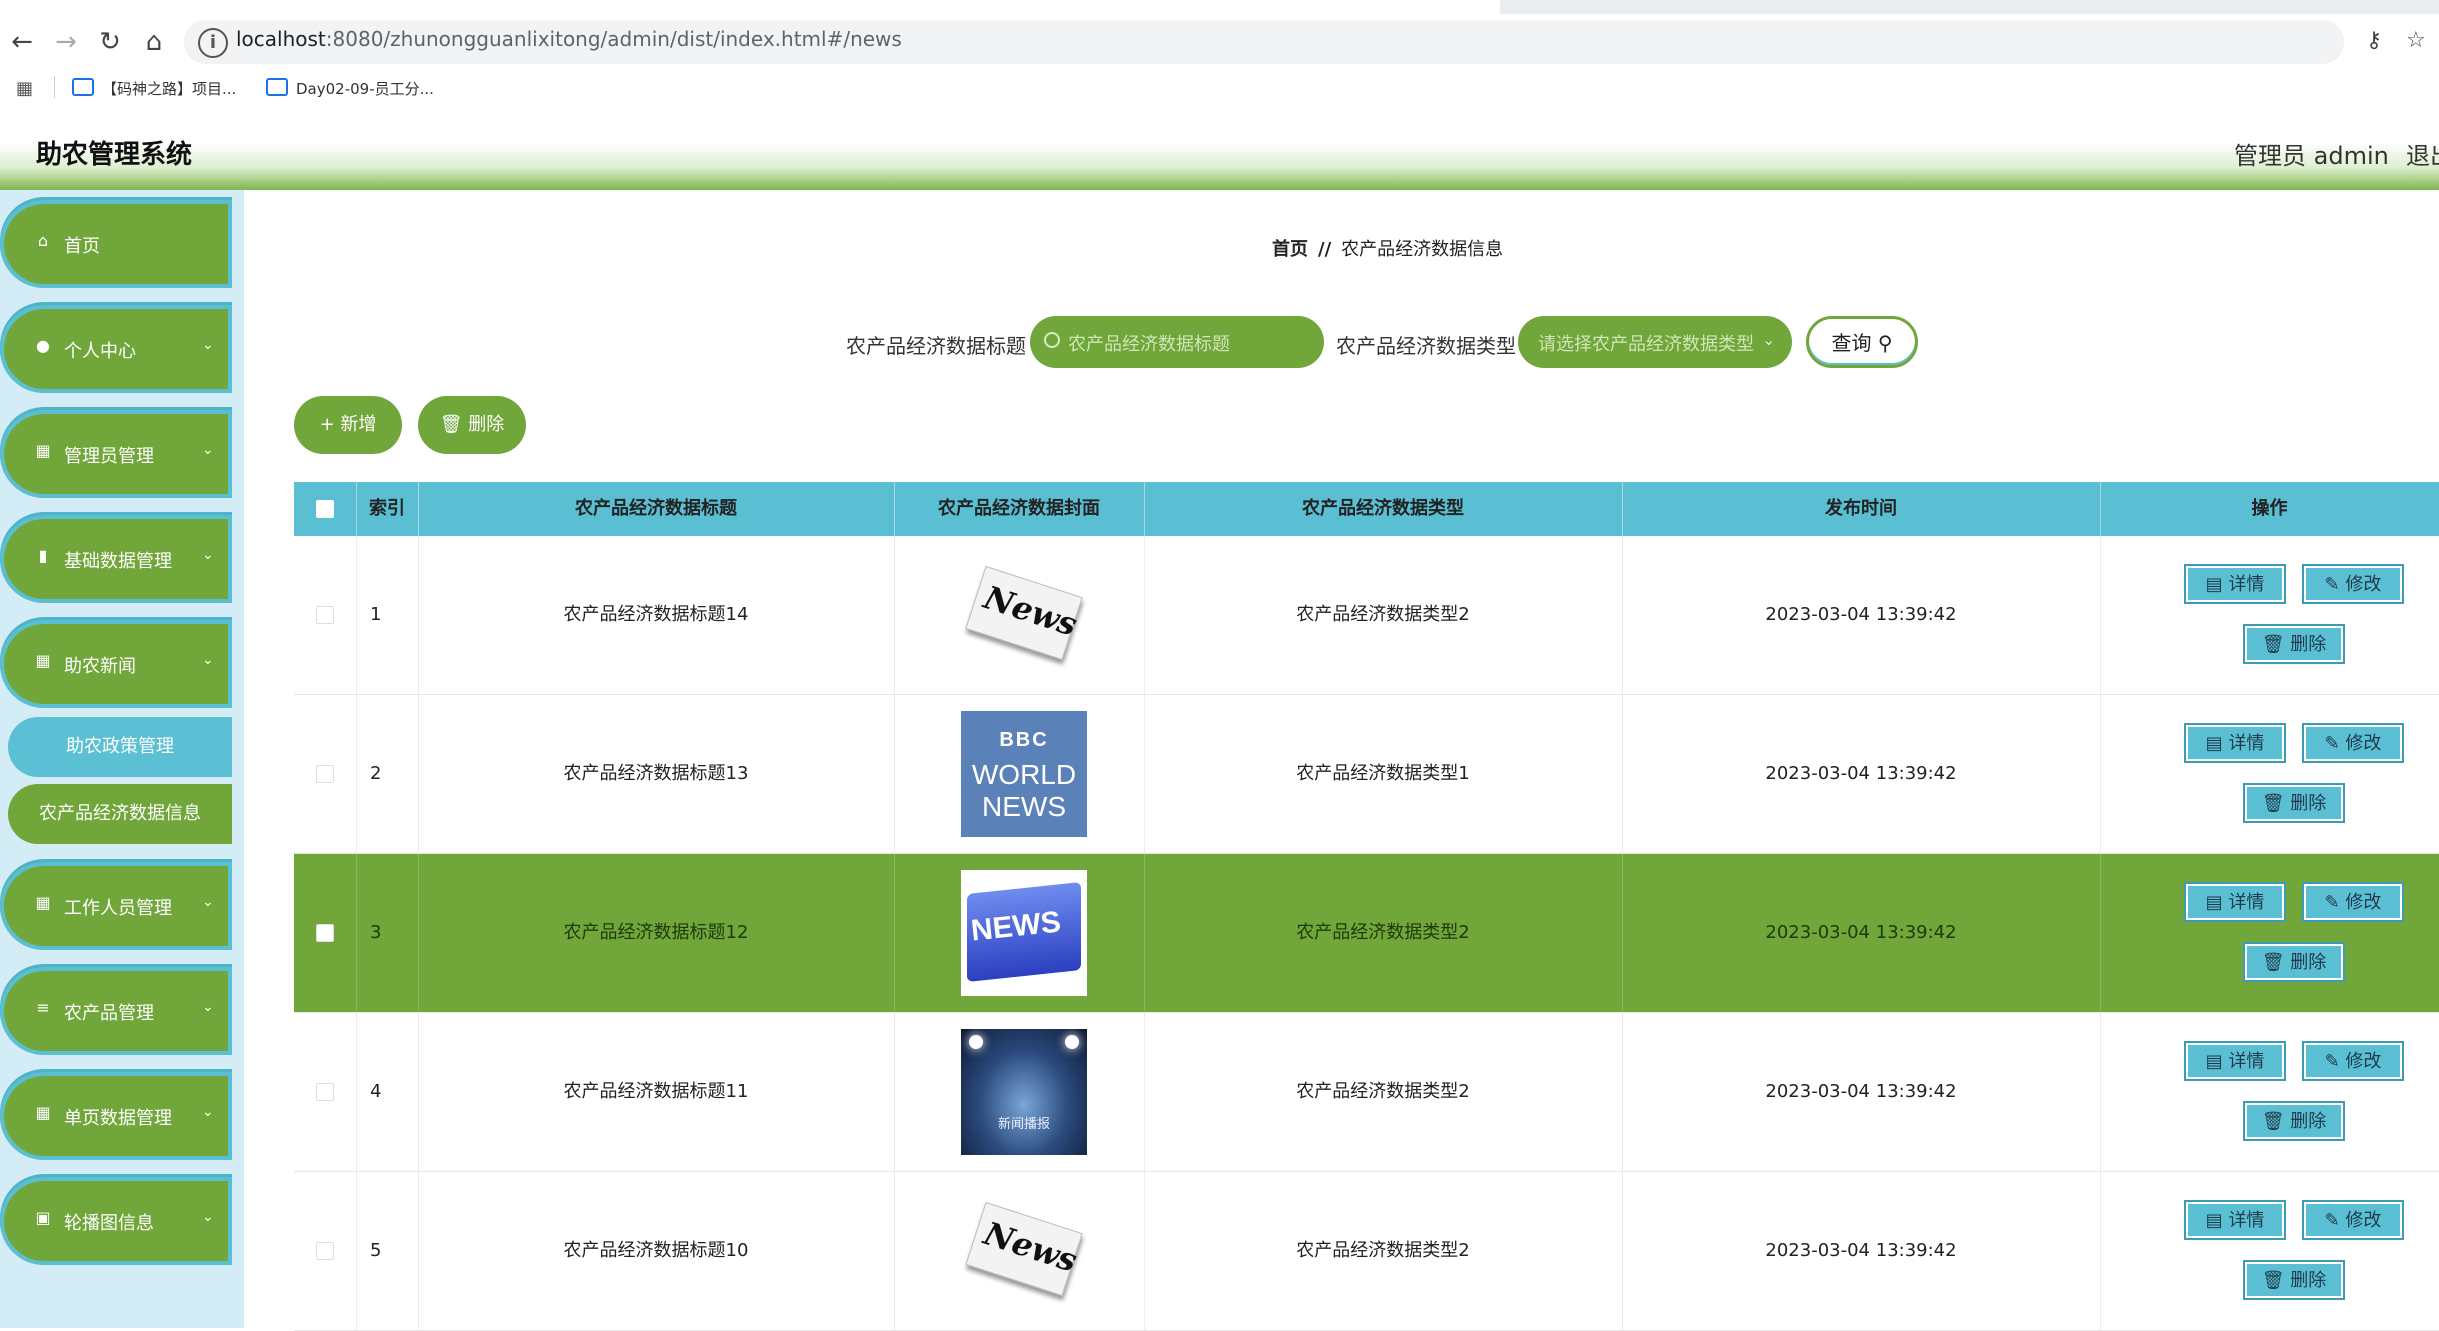 The image size is (2439, 1331). I want to click on index-cell: 4, so click(387, 1092).